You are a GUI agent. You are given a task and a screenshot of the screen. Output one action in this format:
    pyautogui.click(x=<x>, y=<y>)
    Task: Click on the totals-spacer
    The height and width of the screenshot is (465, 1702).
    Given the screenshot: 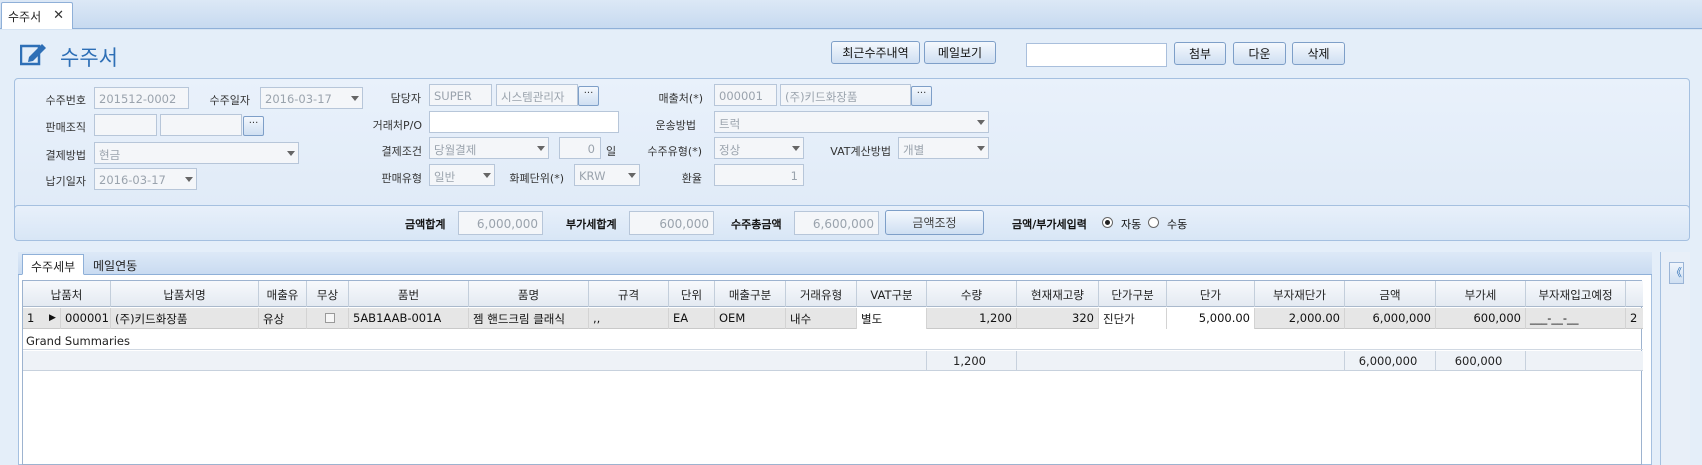 What is the action you would take?
    pyautogui.click(x=475, y=361)
    